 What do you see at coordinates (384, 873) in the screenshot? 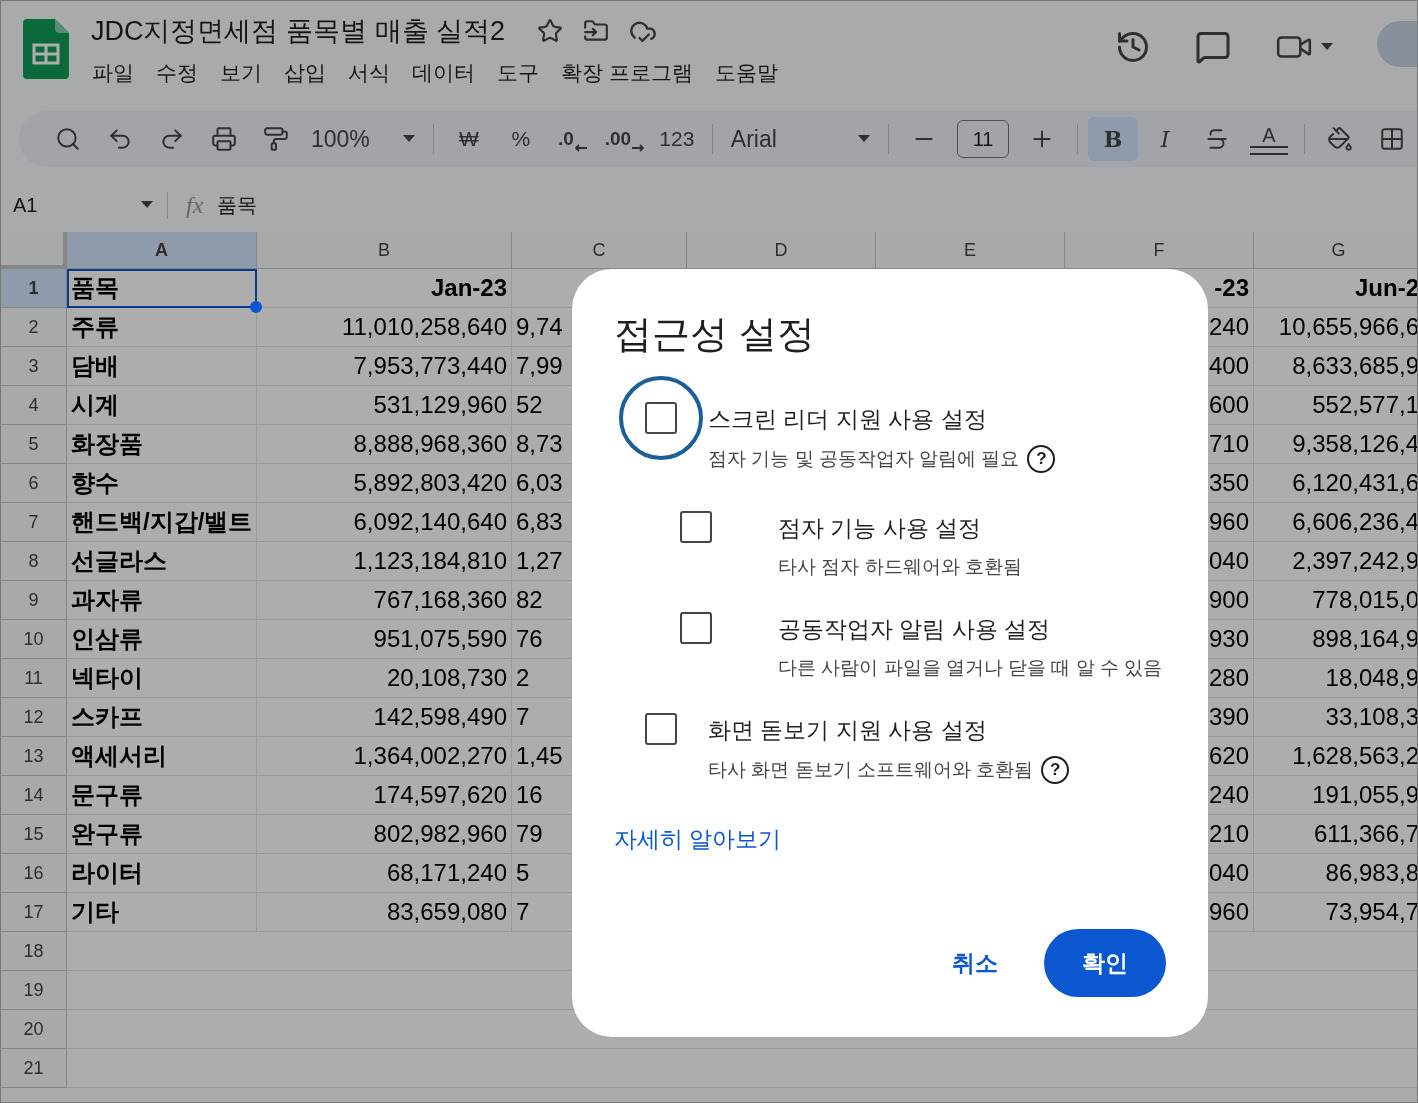
I see `table-cell: 68,171,240` at bounding box center [384, 873].